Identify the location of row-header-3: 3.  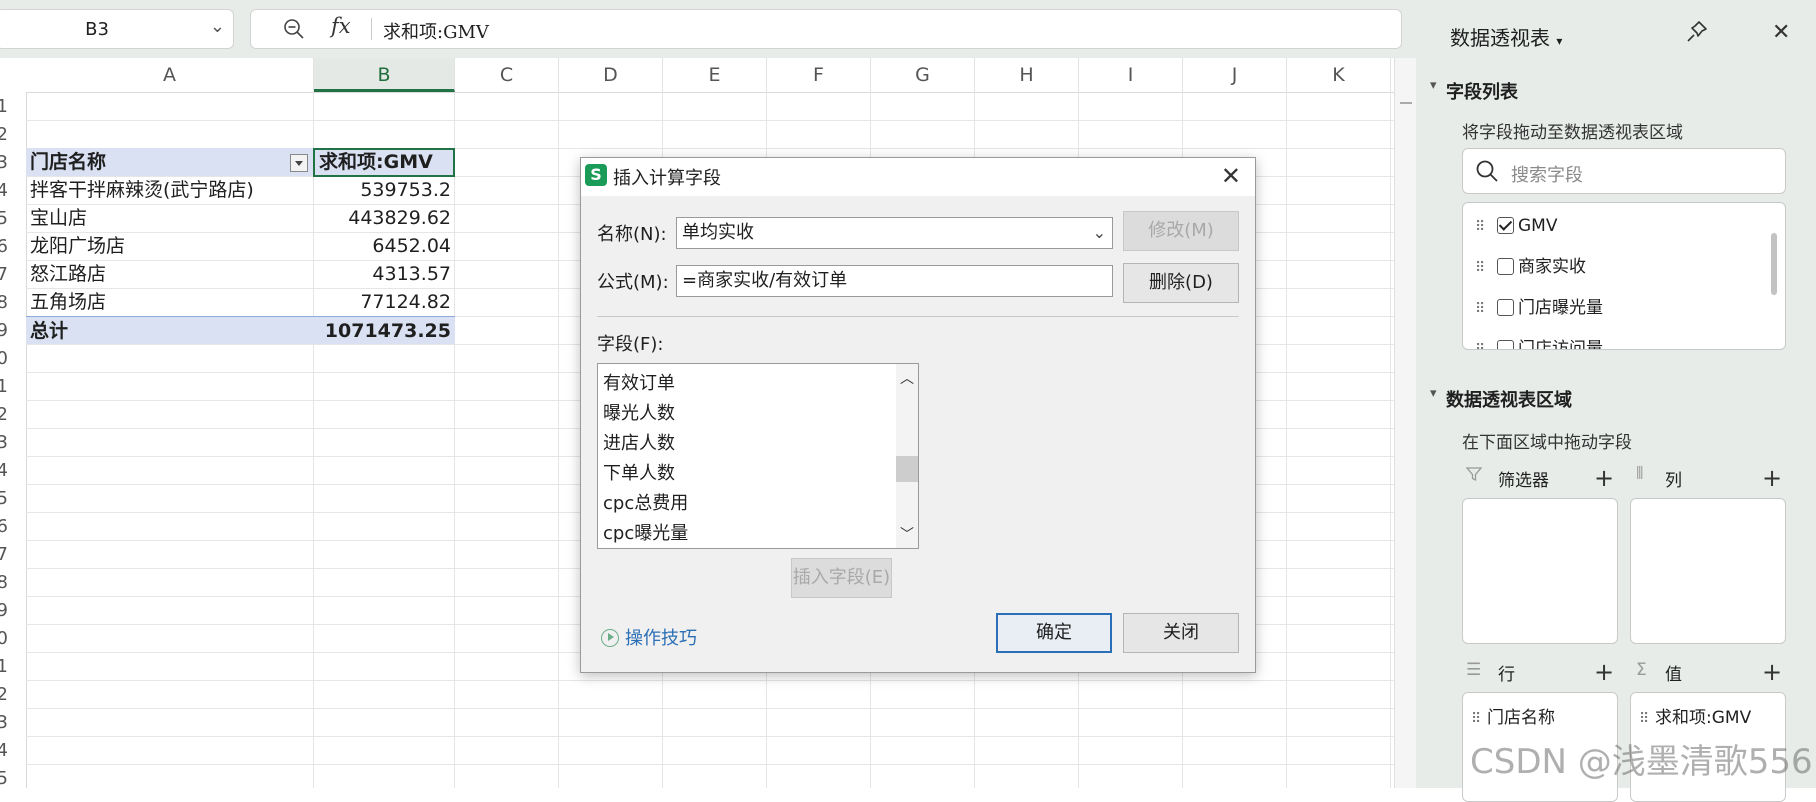
(4, 162).